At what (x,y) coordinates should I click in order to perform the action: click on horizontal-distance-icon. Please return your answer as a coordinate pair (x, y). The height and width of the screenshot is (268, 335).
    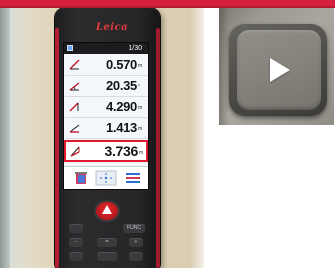
    Looking at the image, I should click on (74, 128).